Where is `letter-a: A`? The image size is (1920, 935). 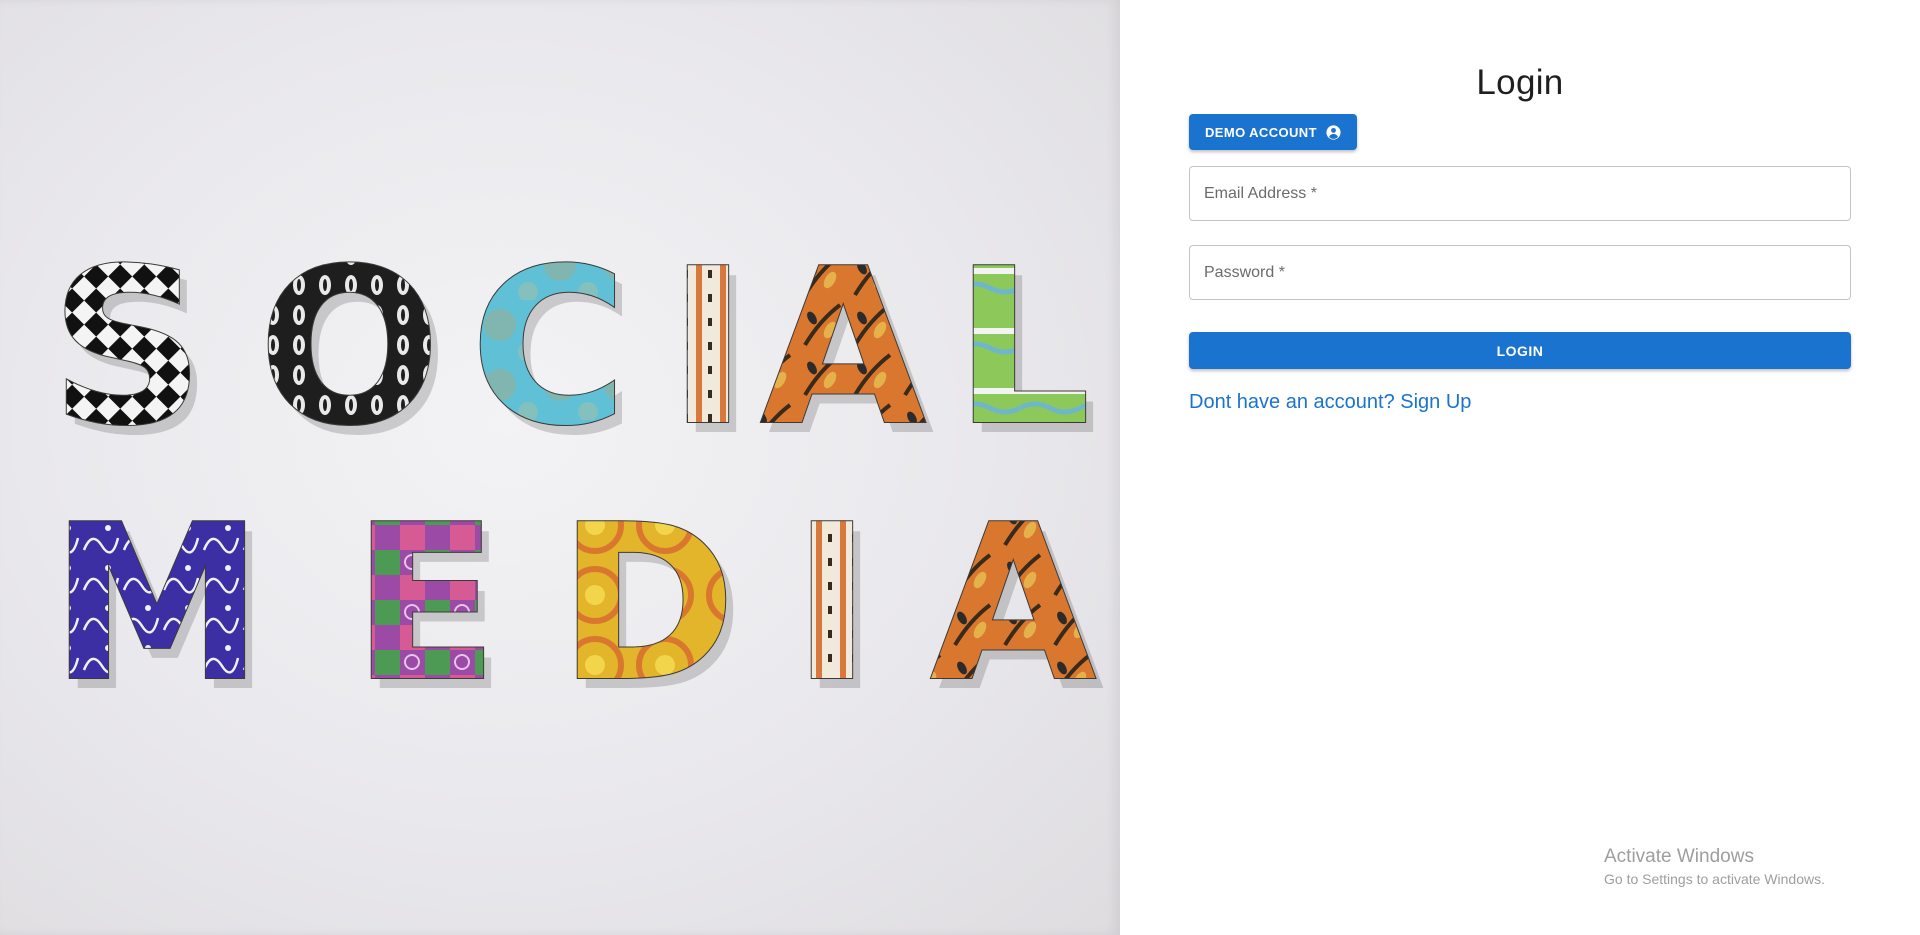 letter-a: A is located at coordinates (843, 347).